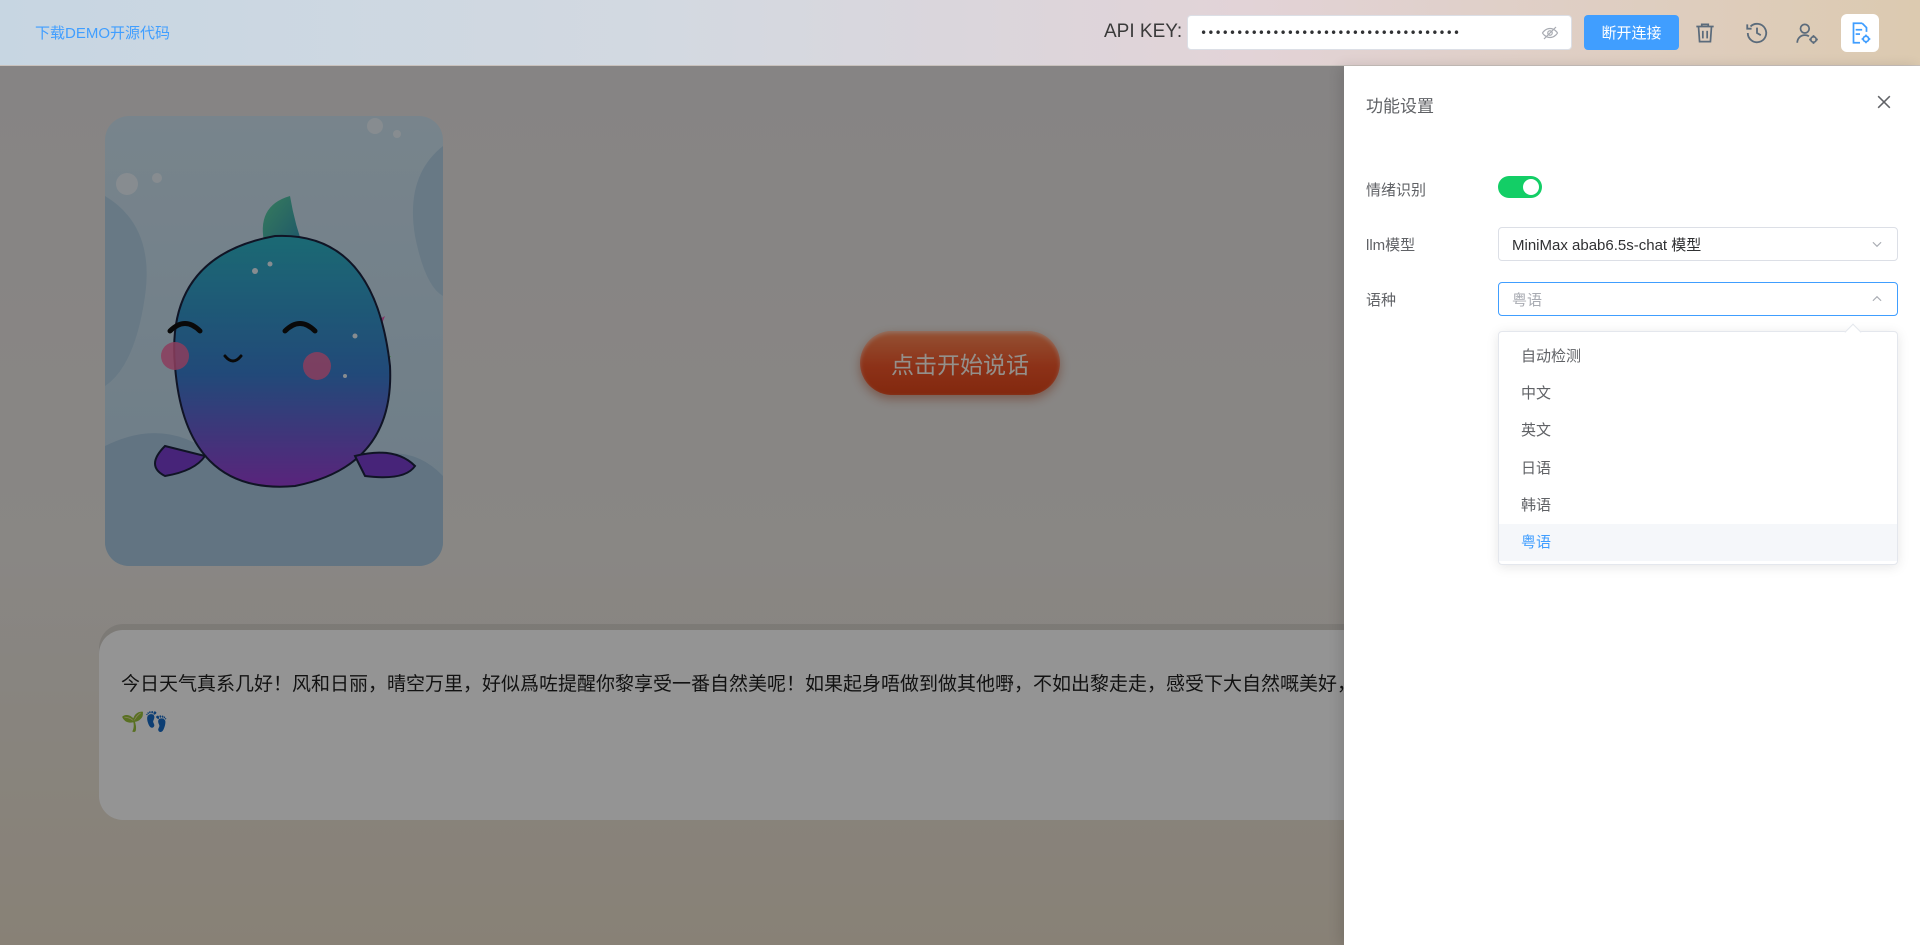 The width and height of the screenshot is (1920, 945). Describe the element at coordinates (1698, 393) in the screenshot. I see `language-option-chinese: 中文` at that location.